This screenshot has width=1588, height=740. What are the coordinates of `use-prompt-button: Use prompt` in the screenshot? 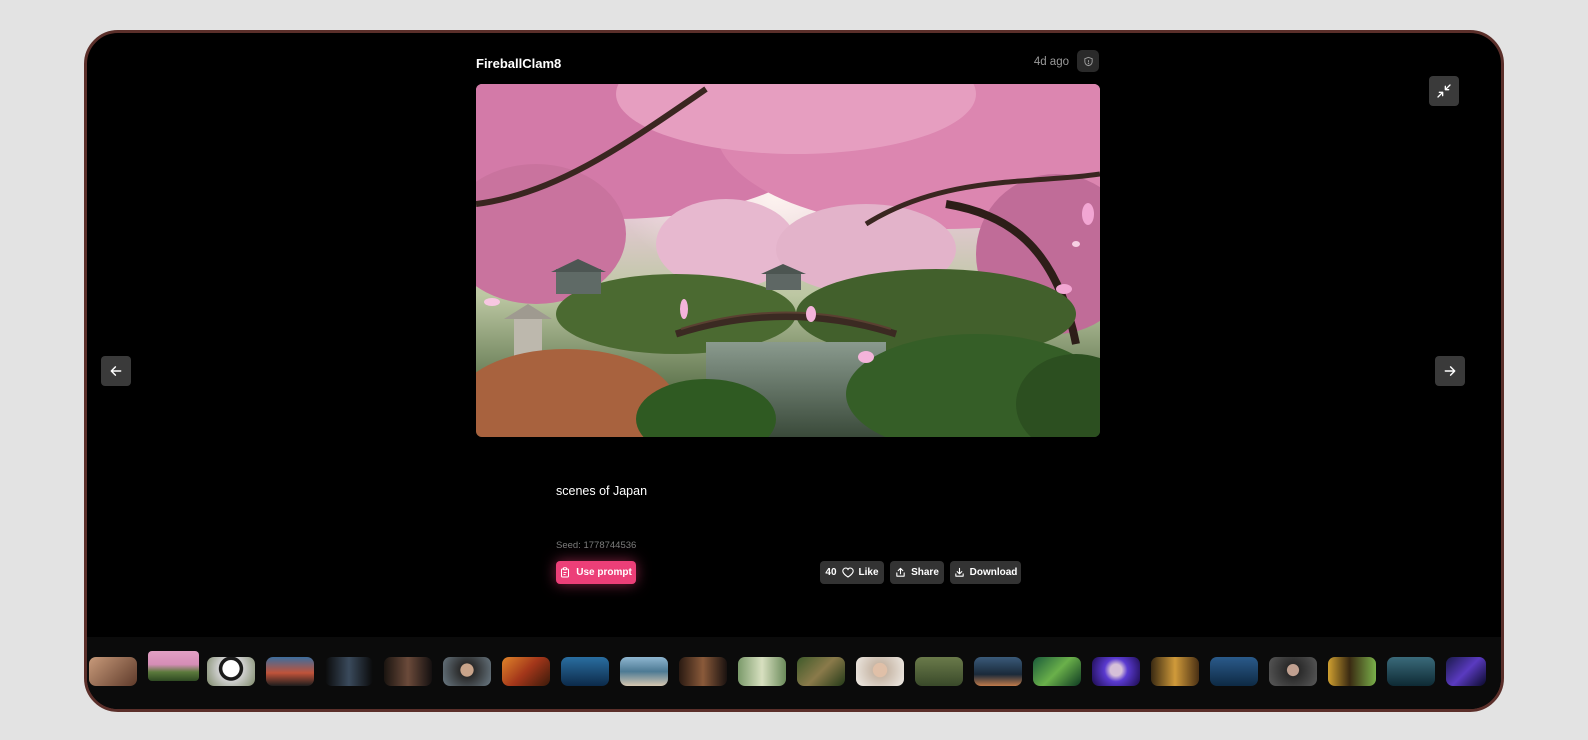 It's located at (596, 572).